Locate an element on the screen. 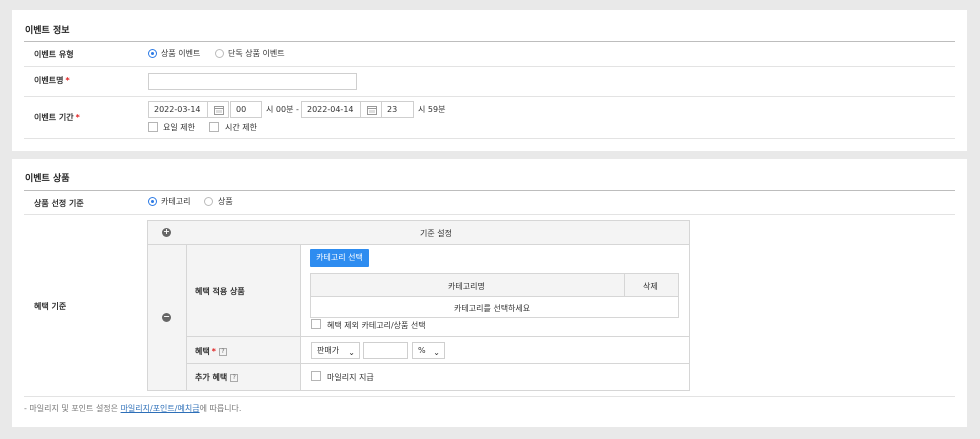  mileage-label: 마일리지 지급 is located at coordinates (350, 377).